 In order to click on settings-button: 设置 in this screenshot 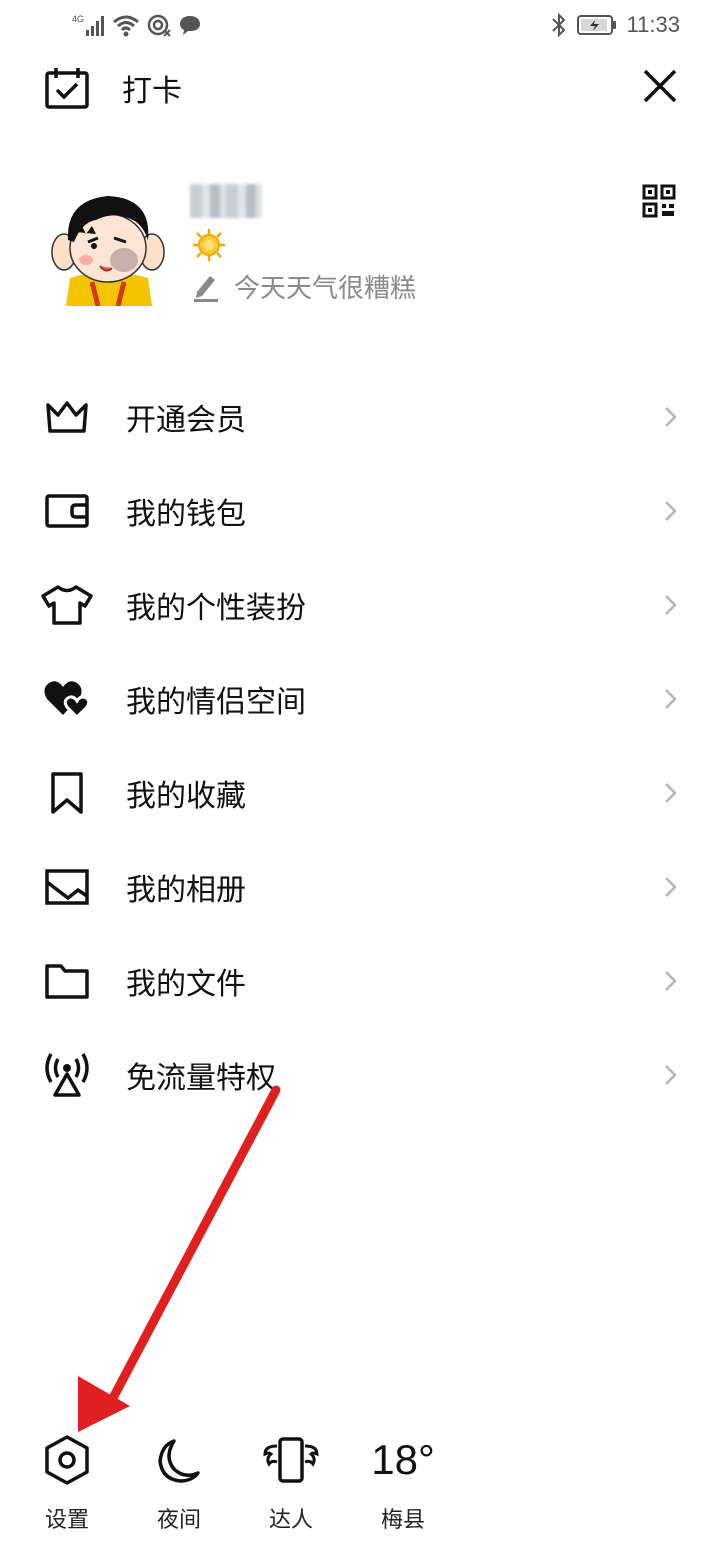, I will do `click(67, 1482)`.